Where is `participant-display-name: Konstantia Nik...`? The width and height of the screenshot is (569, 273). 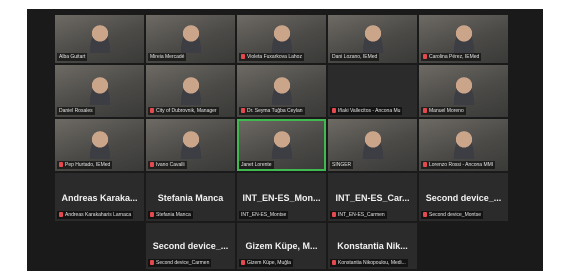
participant-display-name: Konstantia Nik... is located at coordinates (372, 246).